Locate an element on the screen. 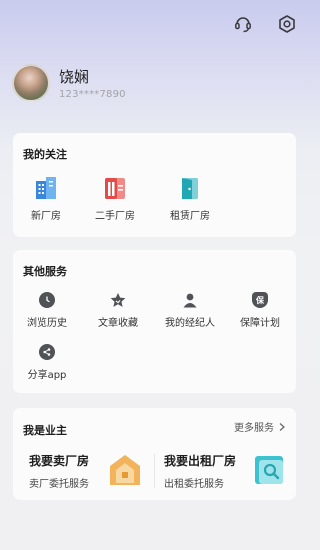 The width and height of the screenshot is (320, 550). follow-item-rental-factory: 租赁厂房 is located at coordinates (190, 198).